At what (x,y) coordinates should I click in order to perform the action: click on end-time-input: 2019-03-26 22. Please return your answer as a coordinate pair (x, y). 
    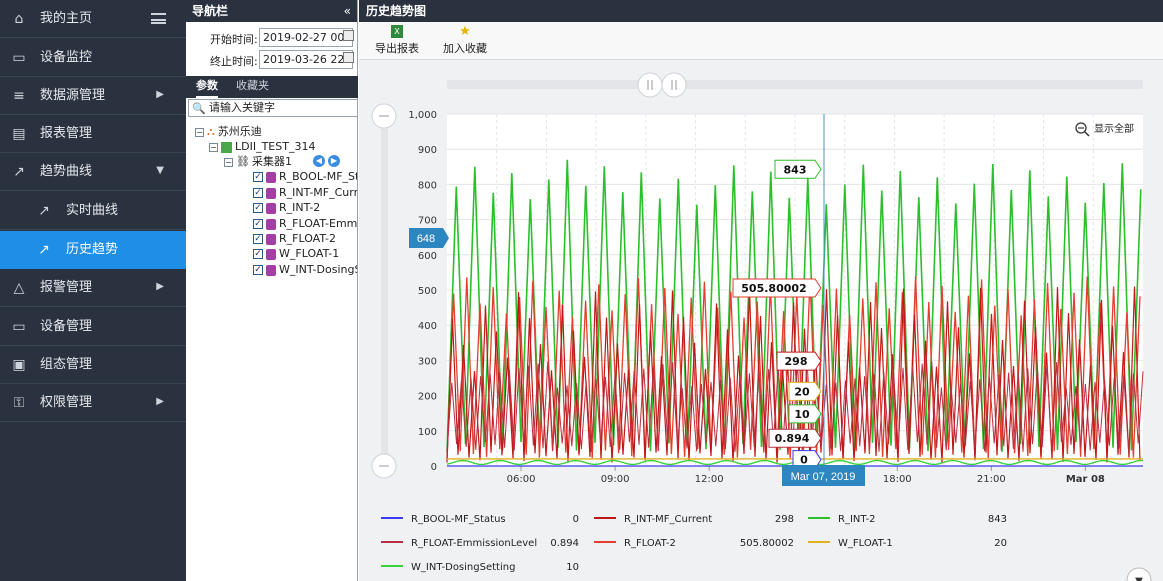
    Looking at the image, I should click on (306, 59).